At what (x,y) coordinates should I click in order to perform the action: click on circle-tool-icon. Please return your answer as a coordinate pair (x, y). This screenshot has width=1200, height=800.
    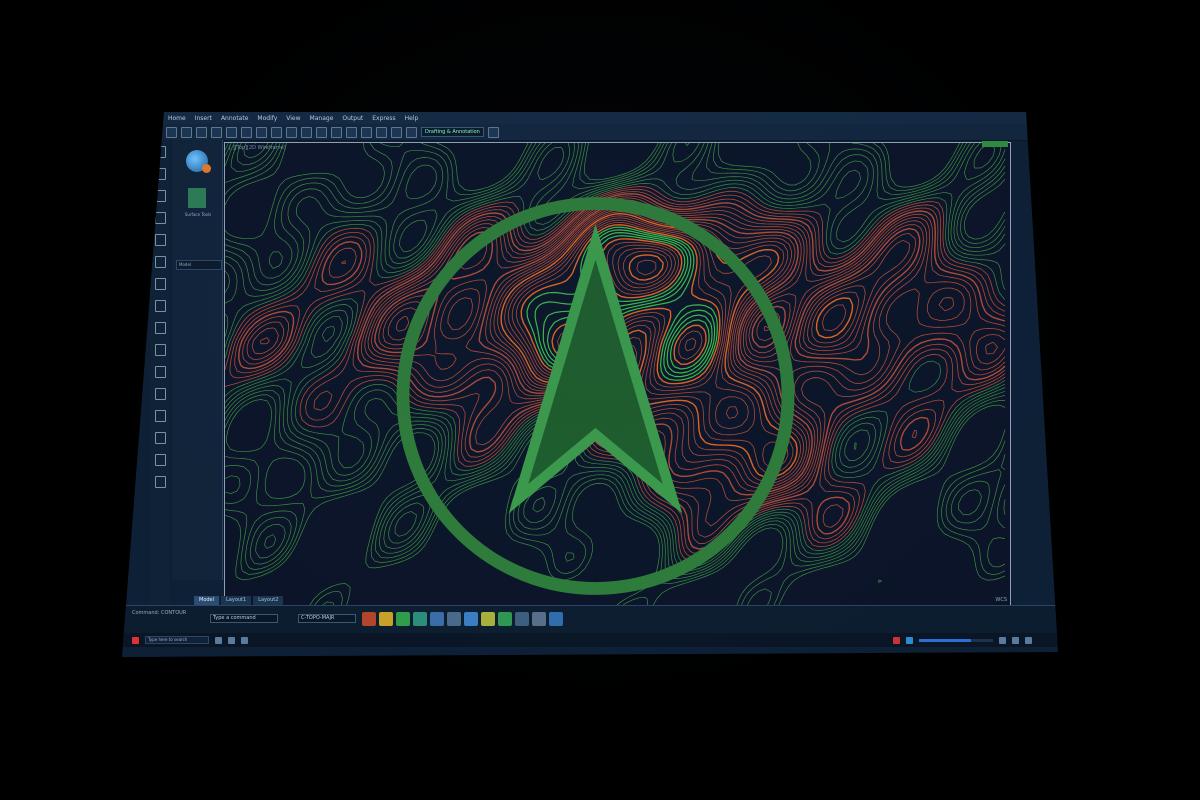
    Looking at the image, I should click on (276, 132).